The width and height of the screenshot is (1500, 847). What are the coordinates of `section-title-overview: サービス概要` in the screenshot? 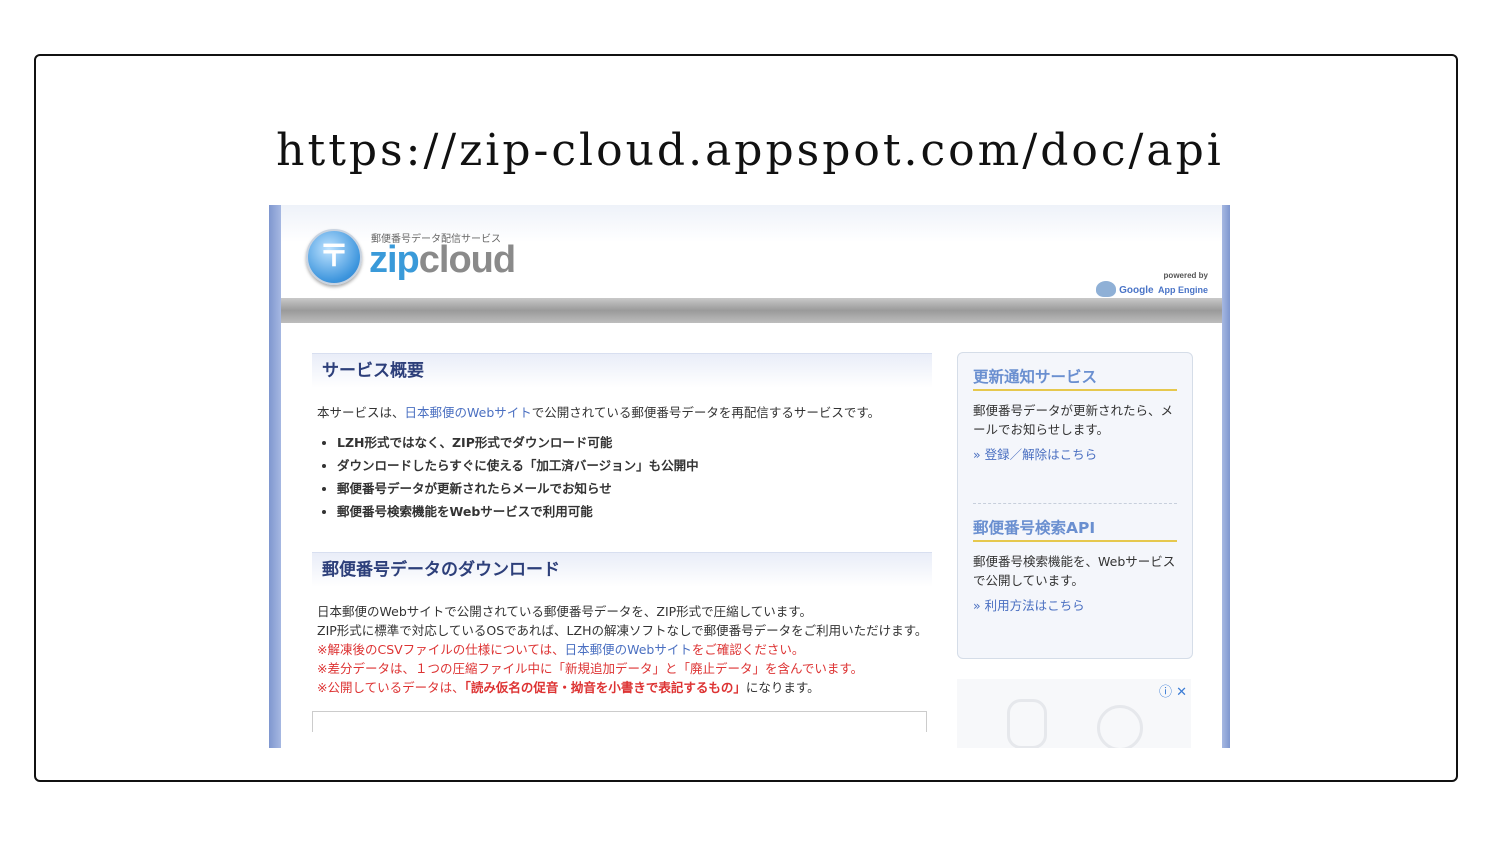 It's located at (622, 370).